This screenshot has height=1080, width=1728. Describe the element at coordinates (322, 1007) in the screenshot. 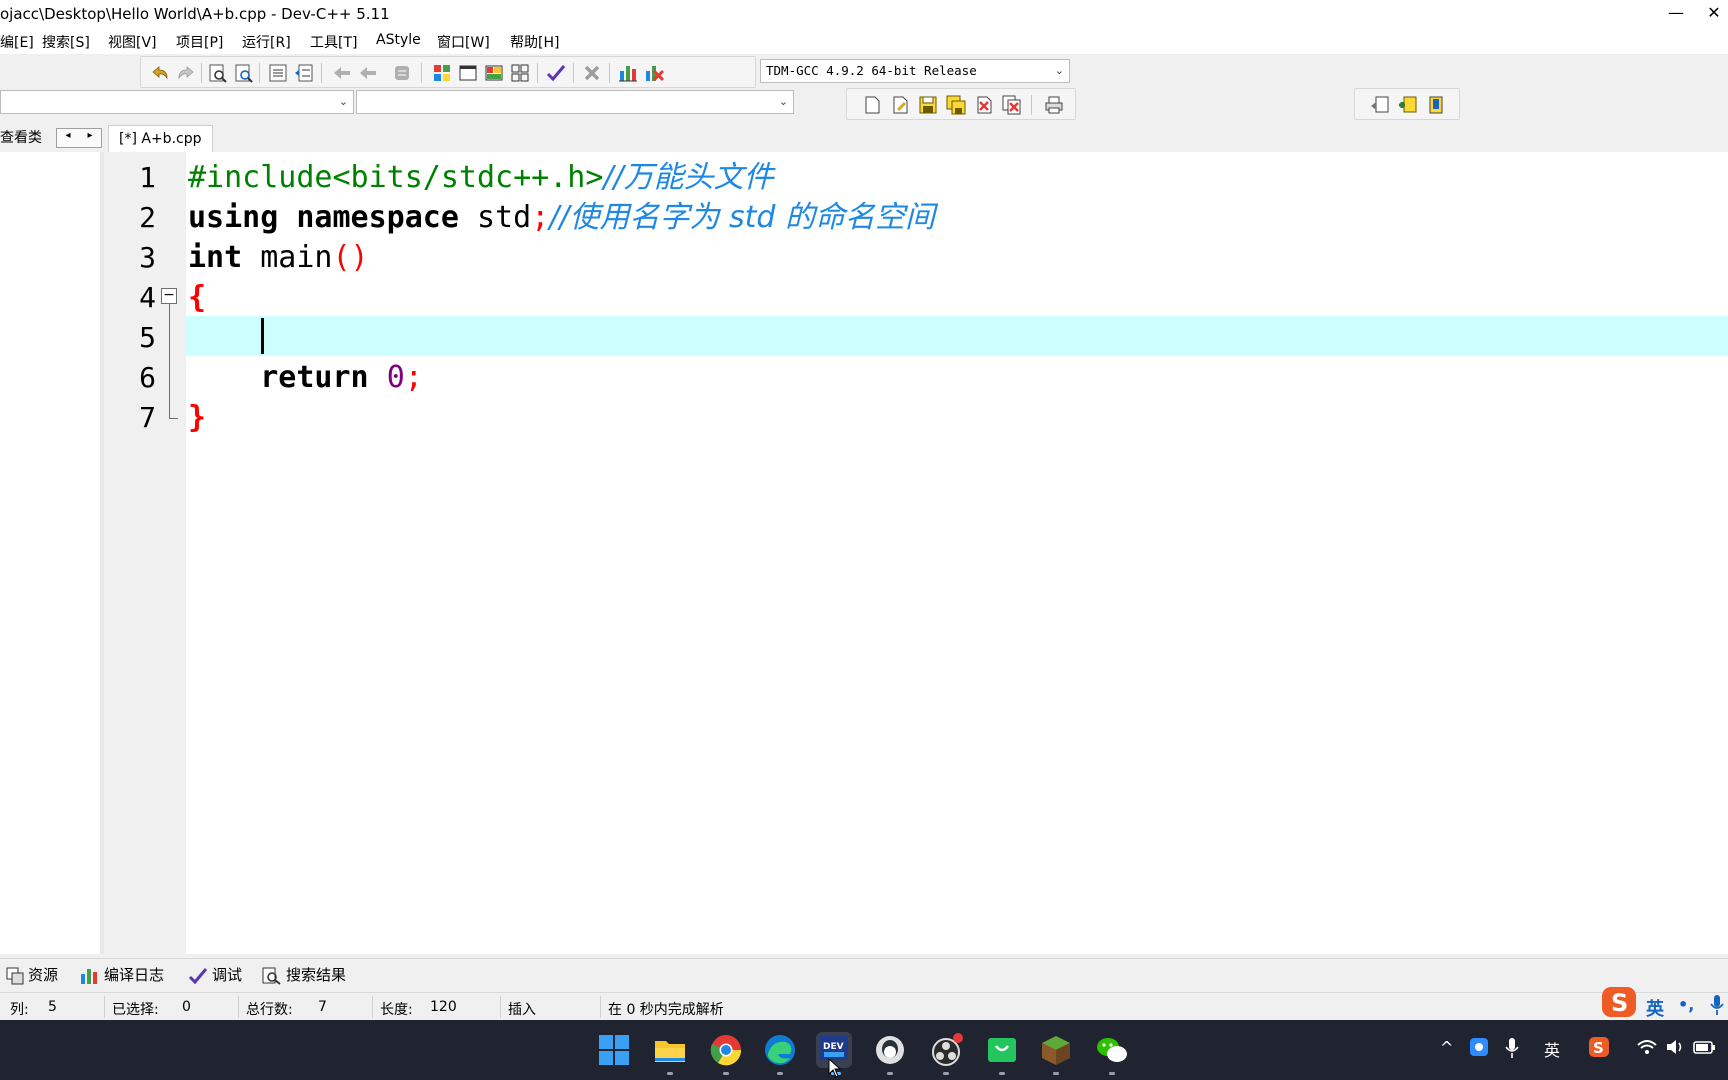

I see `status-lines-value: 7` at that location.